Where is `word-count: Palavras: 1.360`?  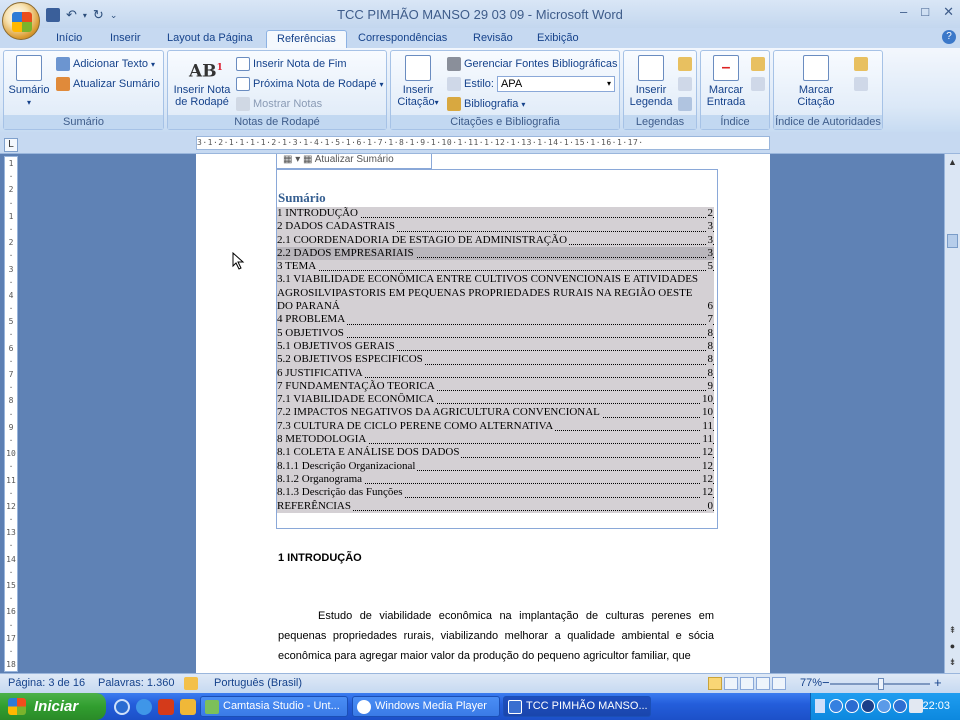
word-count: Palavras: 1.360 is located at coordinates (136, 683).